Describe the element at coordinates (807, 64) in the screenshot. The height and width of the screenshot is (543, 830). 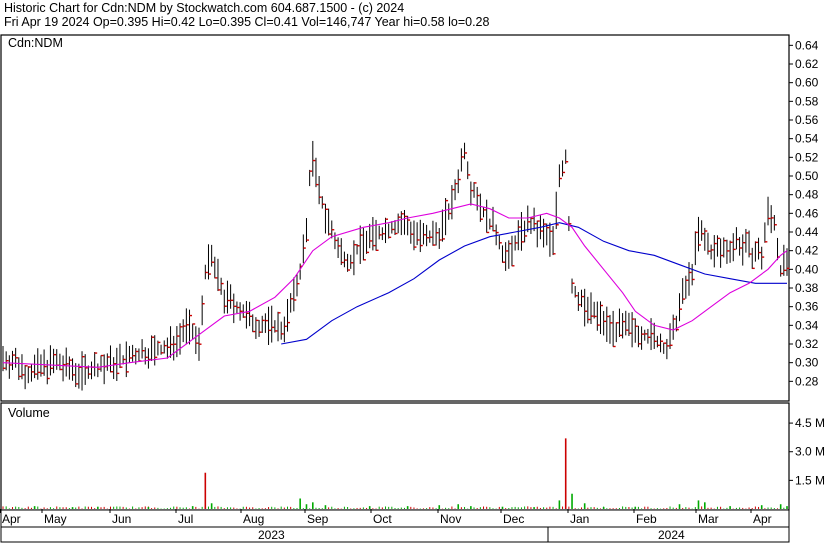
I see `y-tick-label: 0.62` at that location.